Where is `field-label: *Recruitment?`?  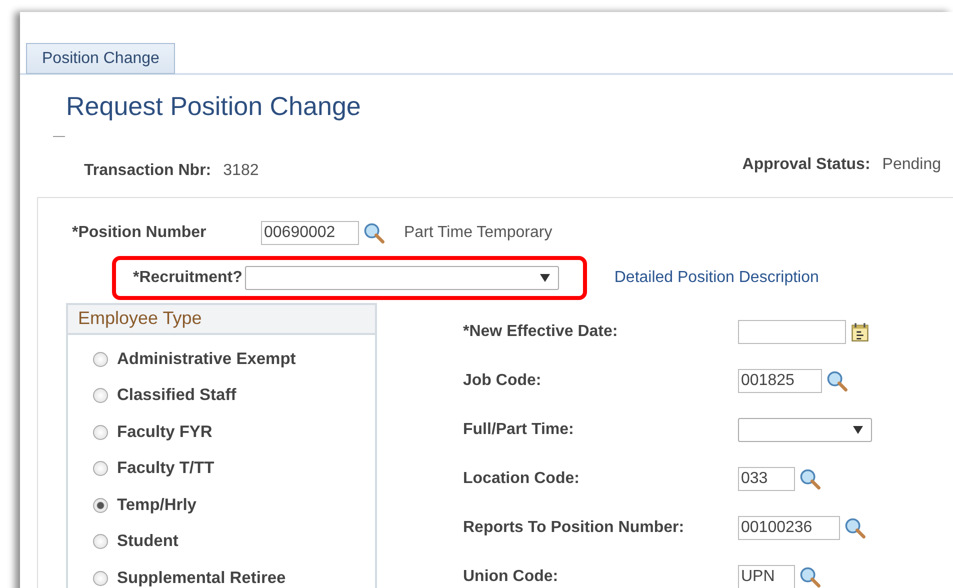
field-label: *Recruitment? is located at coordinates (187, 278).